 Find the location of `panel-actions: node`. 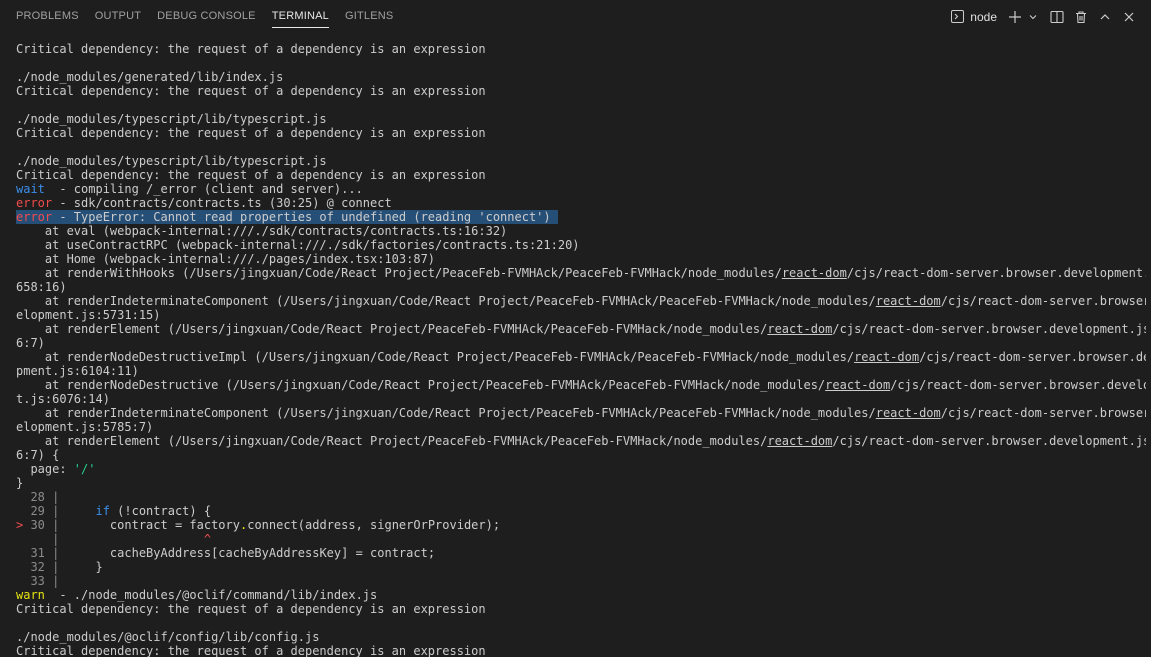

panel-actions: node is located at coordinates (1044, 16).